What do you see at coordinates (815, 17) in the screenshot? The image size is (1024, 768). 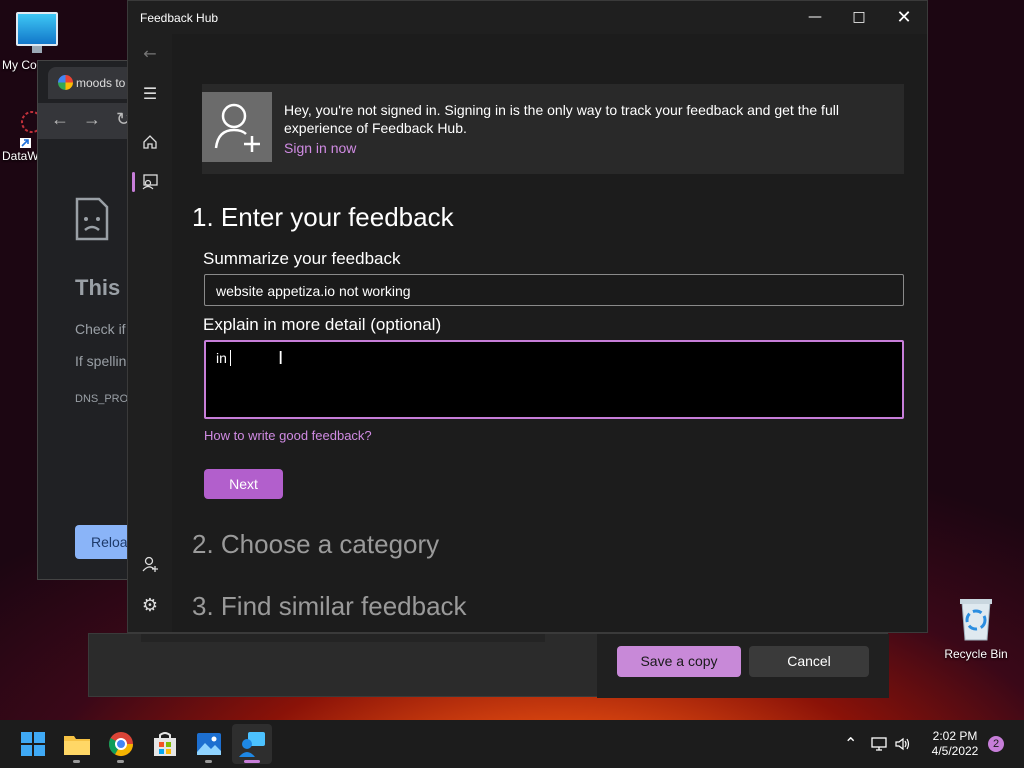 I see `minimize-button: —` at bounding box center [815, 17].